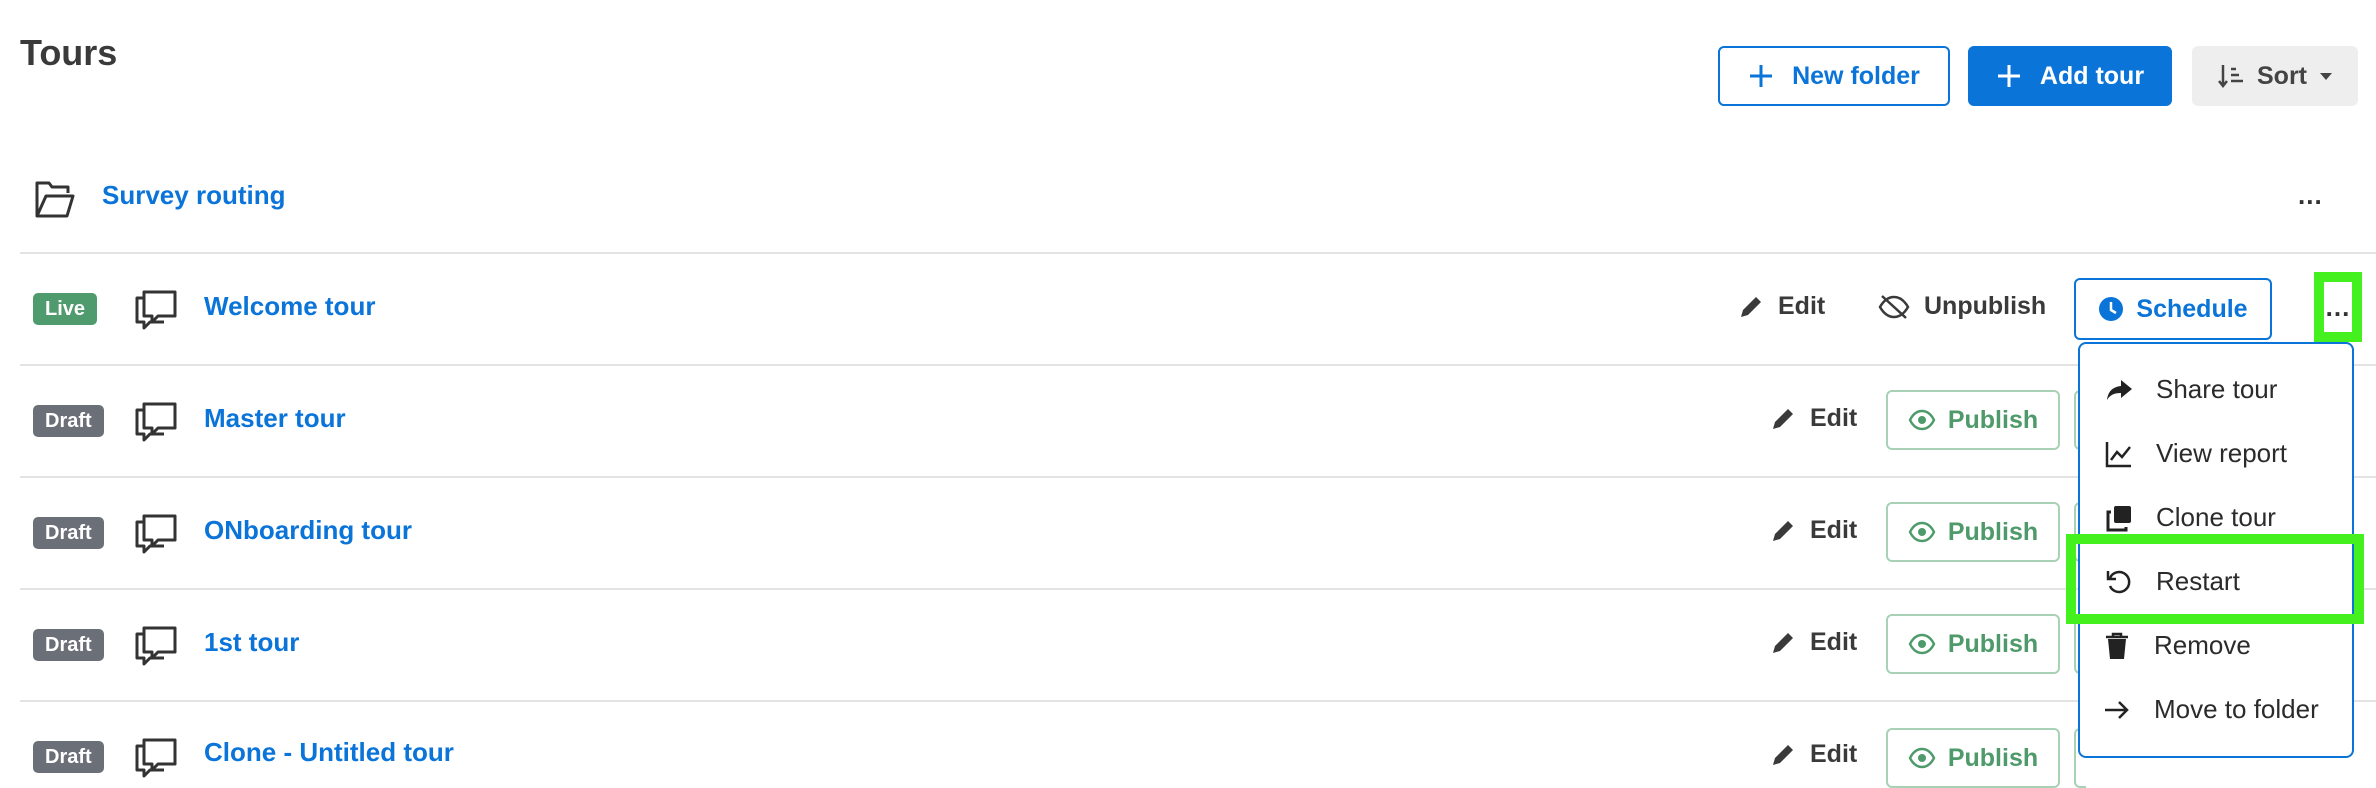 The image size is (2376, 788). What do you see at coordinates (2092, 75) in the screenshot?
I see `add-tour-label: Add tour` at bounding box center [2092, 75].